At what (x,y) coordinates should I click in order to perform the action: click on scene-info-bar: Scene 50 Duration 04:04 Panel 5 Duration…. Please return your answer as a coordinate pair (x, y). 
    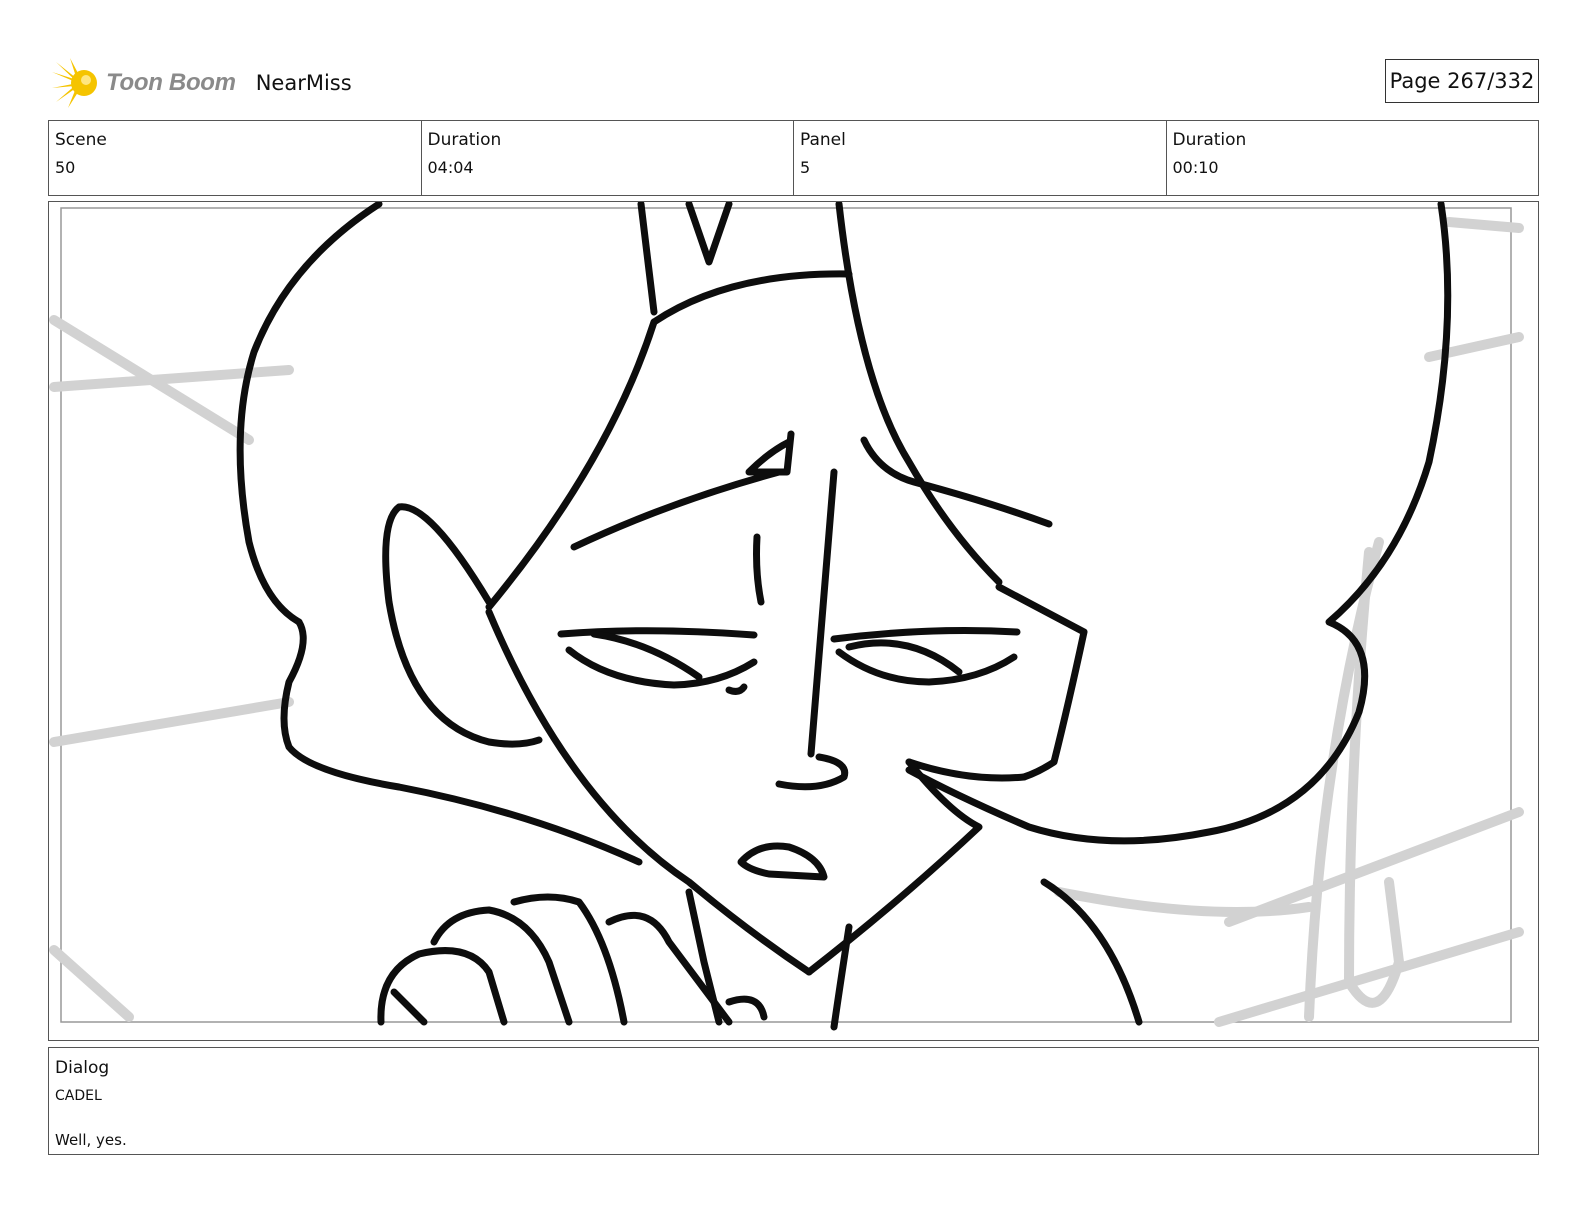
    Looking at the image, I should click on (793, 158).